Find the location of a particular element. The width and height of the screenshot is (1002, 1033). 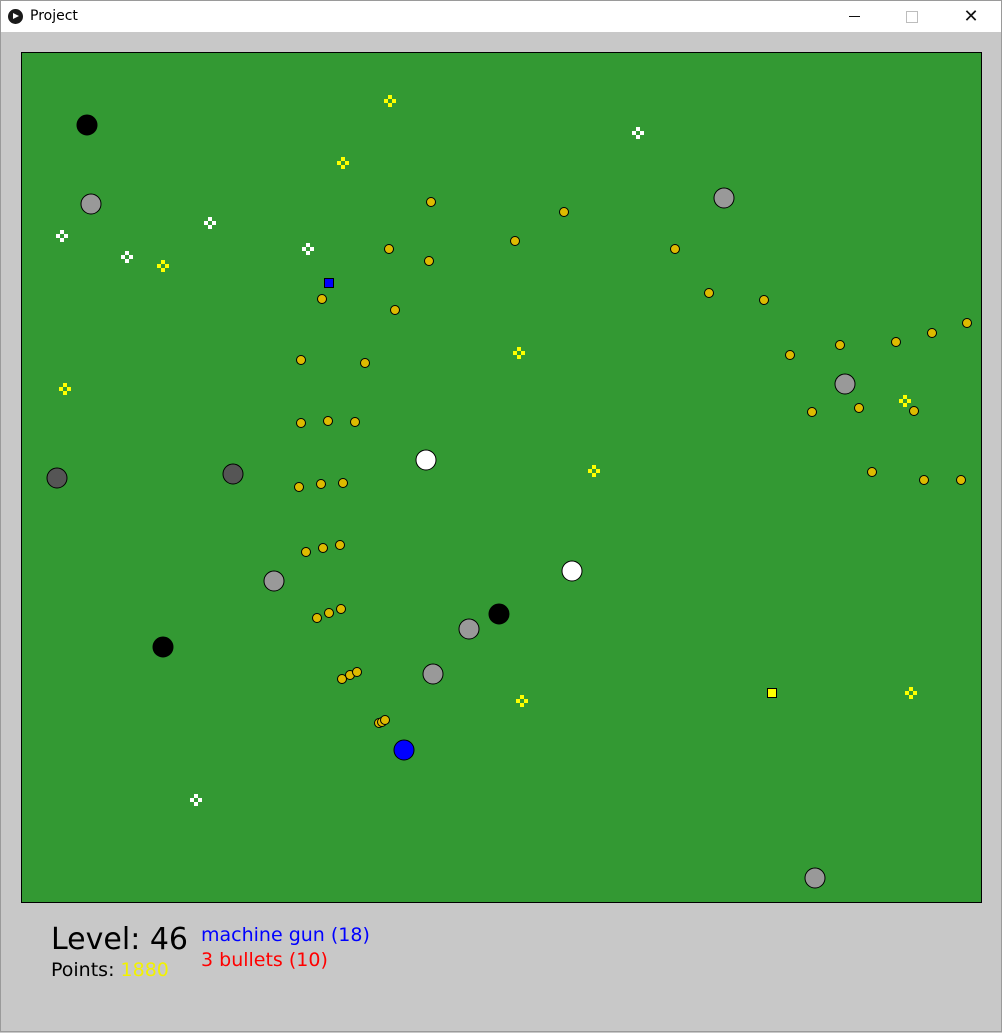

yellow-item-box is located at coordinates (772, 693).